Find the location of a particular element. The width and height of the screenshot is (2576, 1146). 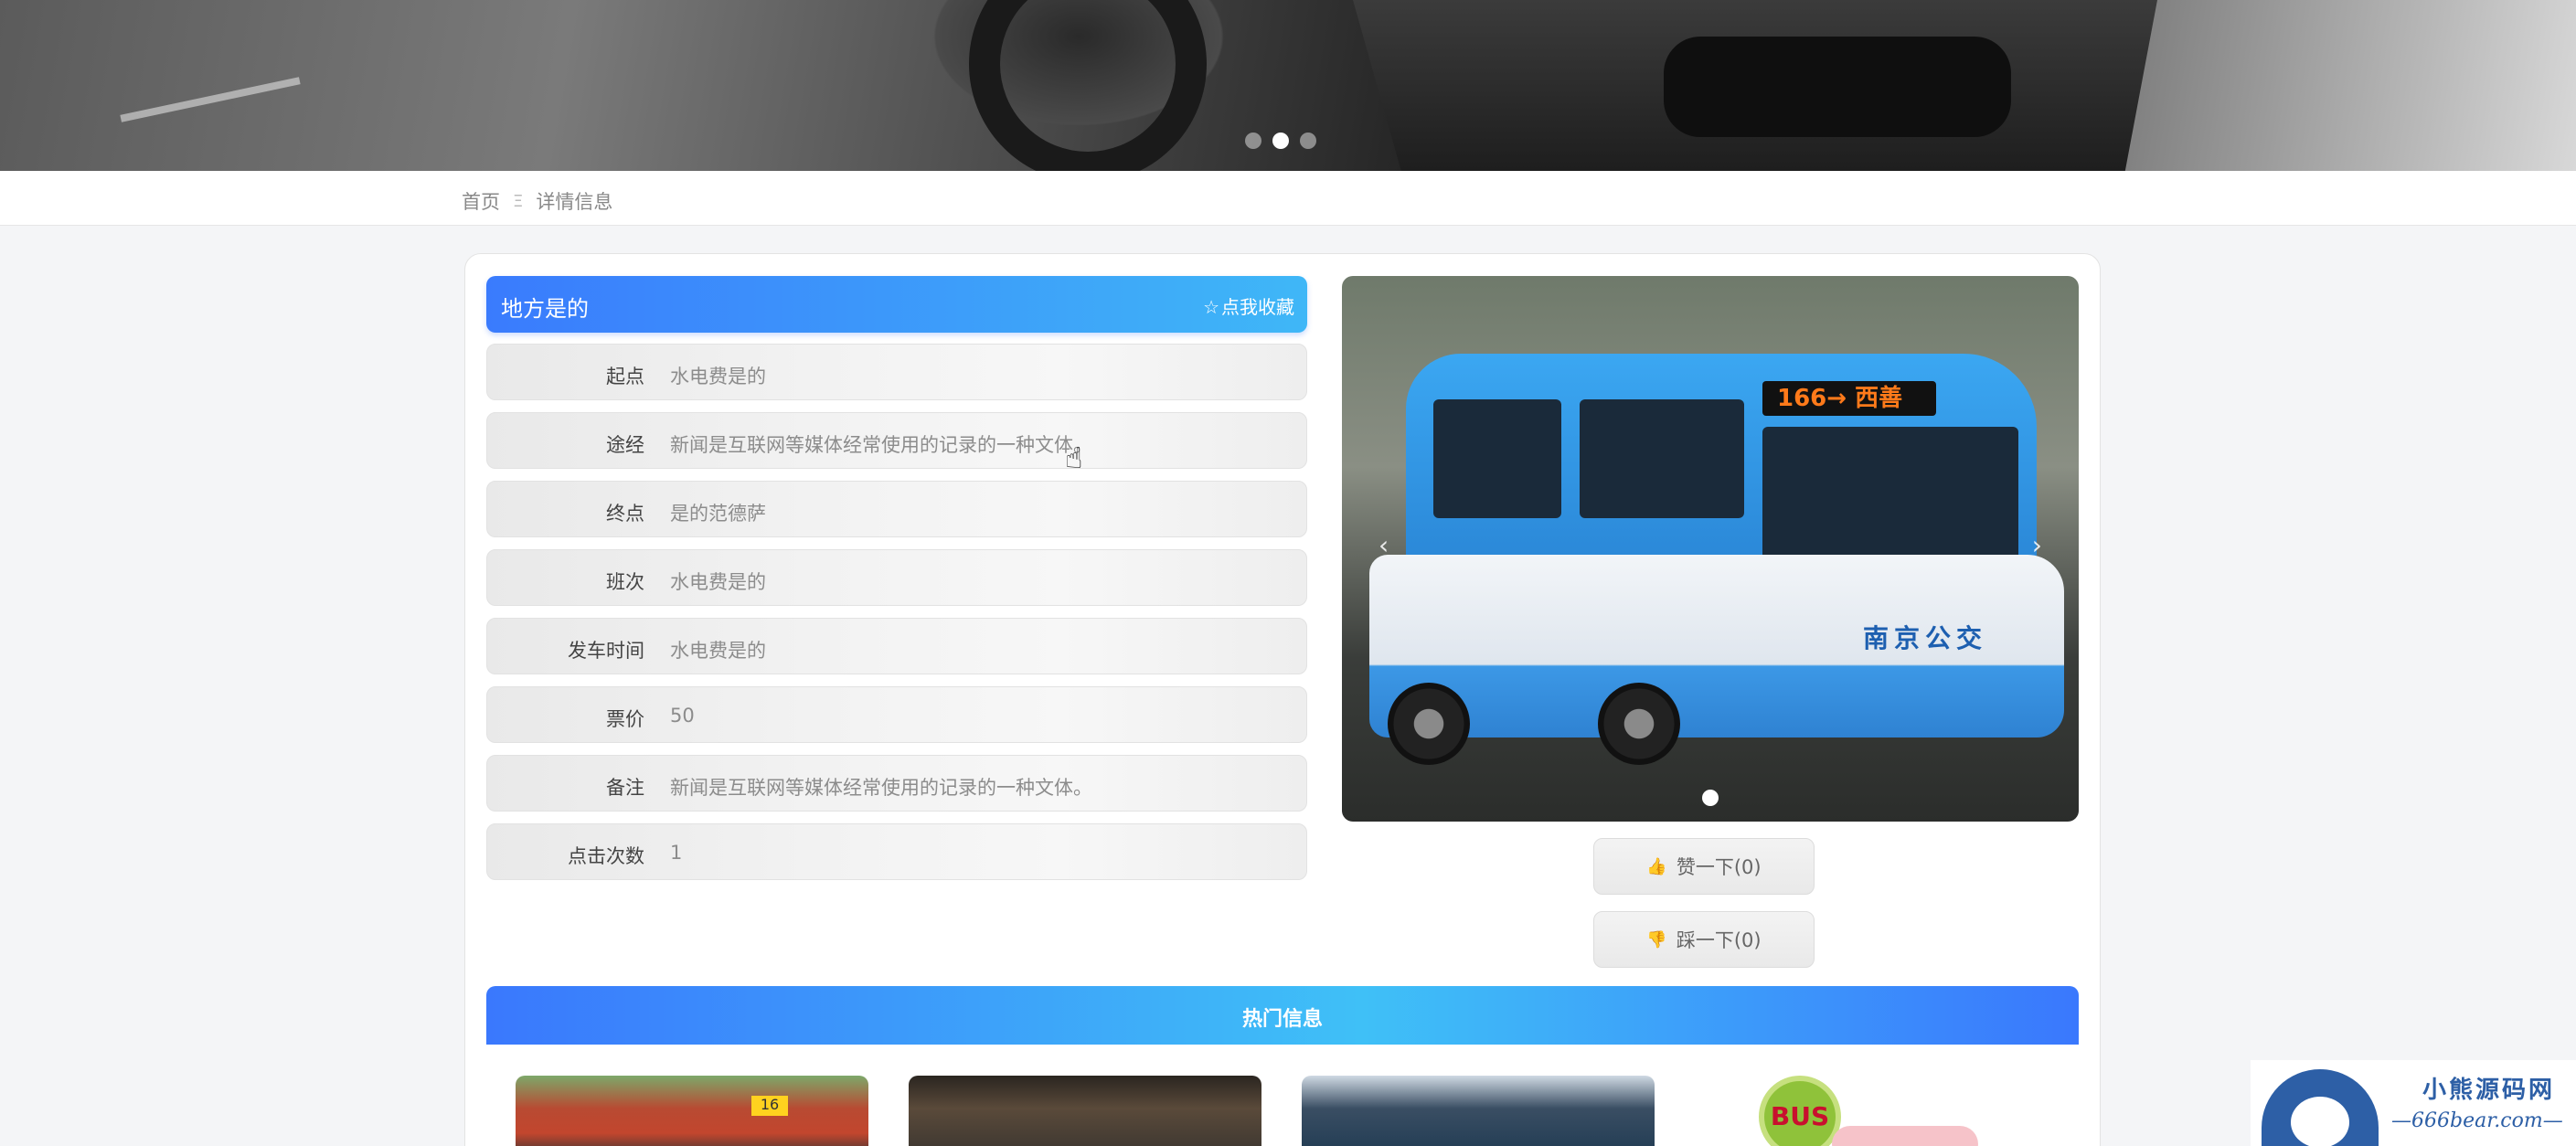

like-label: 赞一下(0) is located at coordinates (1719, 867).